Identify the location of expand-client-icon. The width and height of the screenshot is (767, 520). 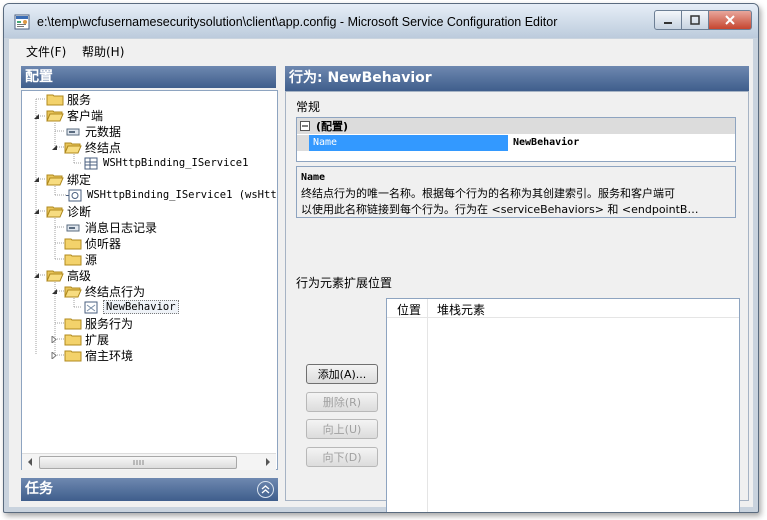
(36, 116).